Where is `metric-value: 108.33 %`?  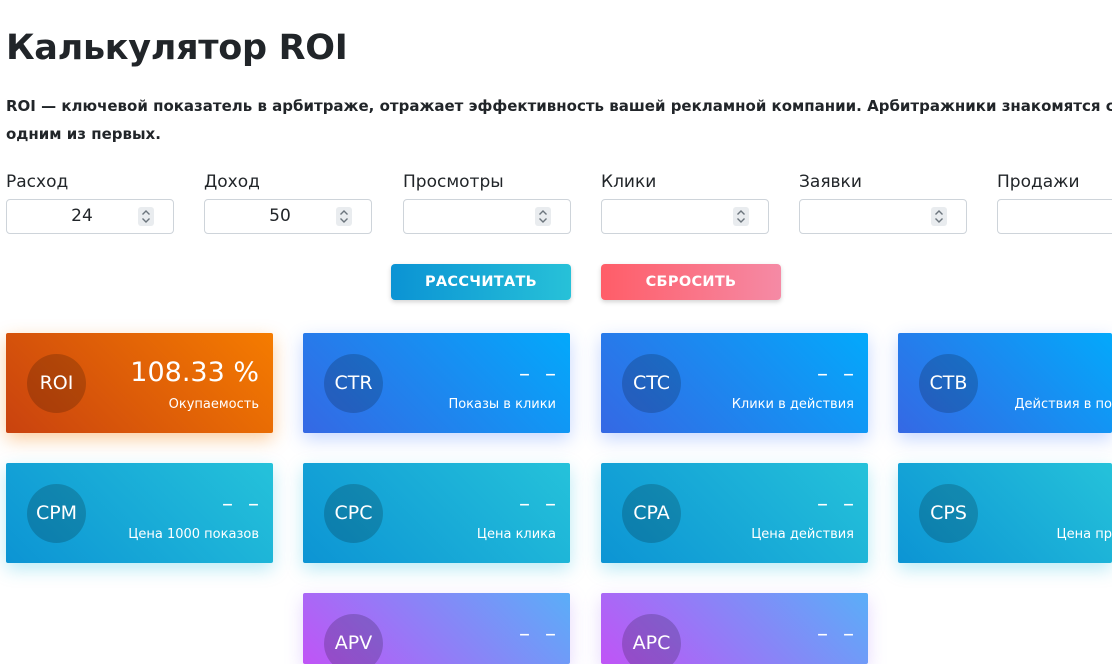
metric-value: 108.33 % is located at coordinates (194, 372).